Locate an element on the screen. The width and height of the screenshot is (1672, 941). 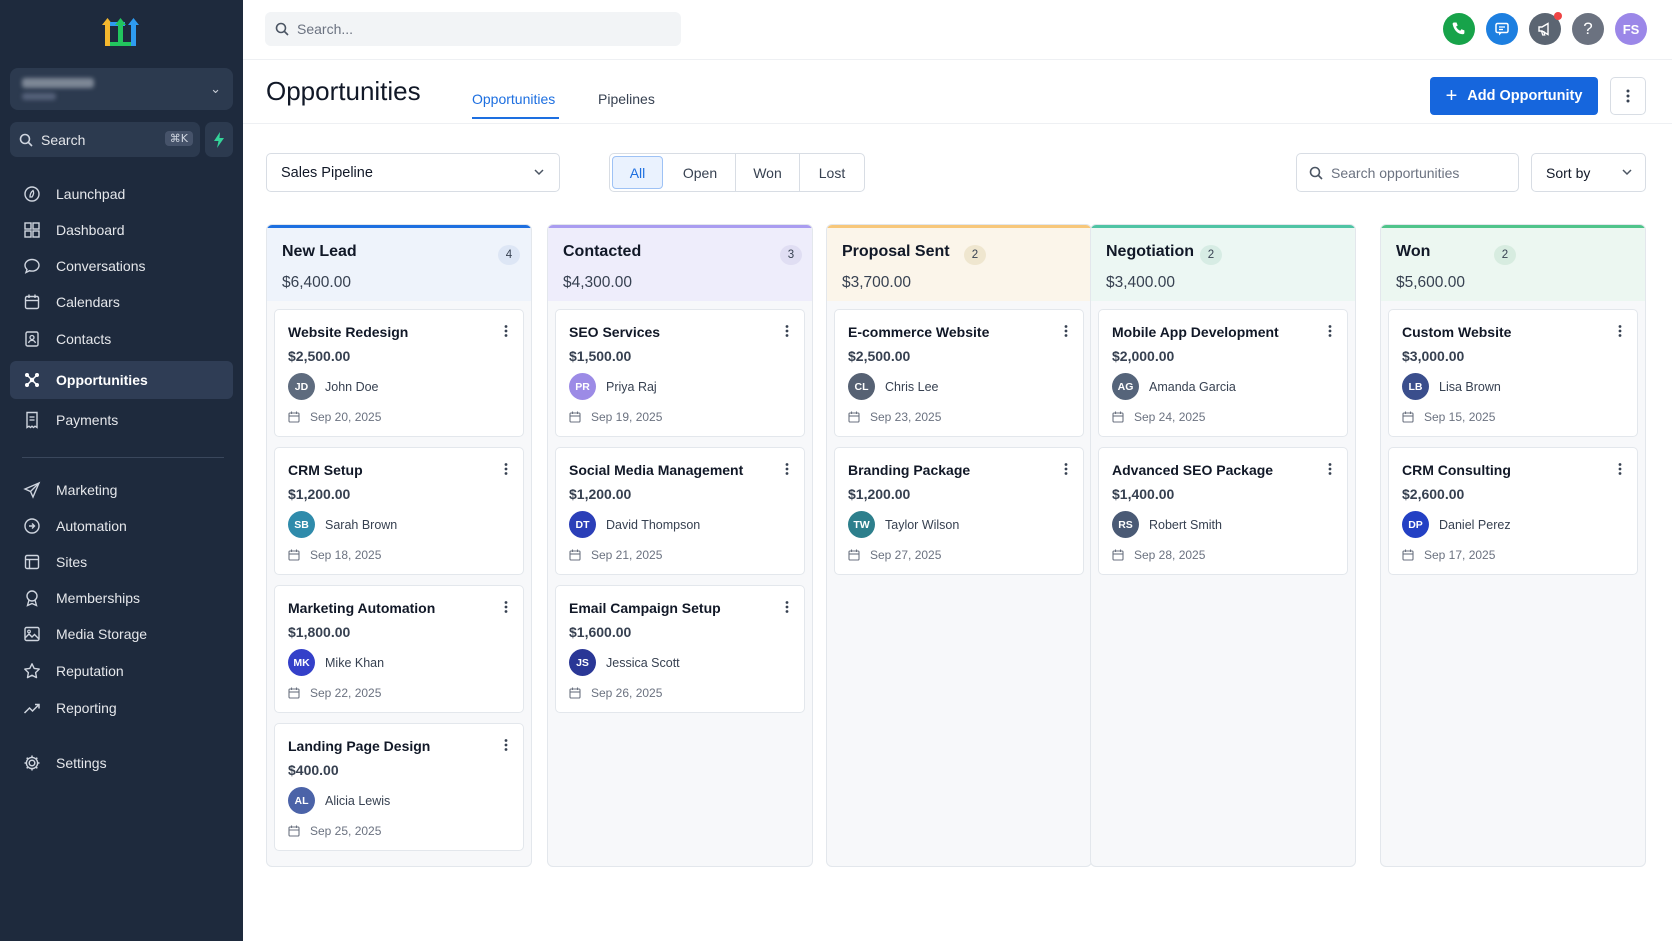
sidebar-item-media-storage: Media Storage is located at coordinates (121, 634).